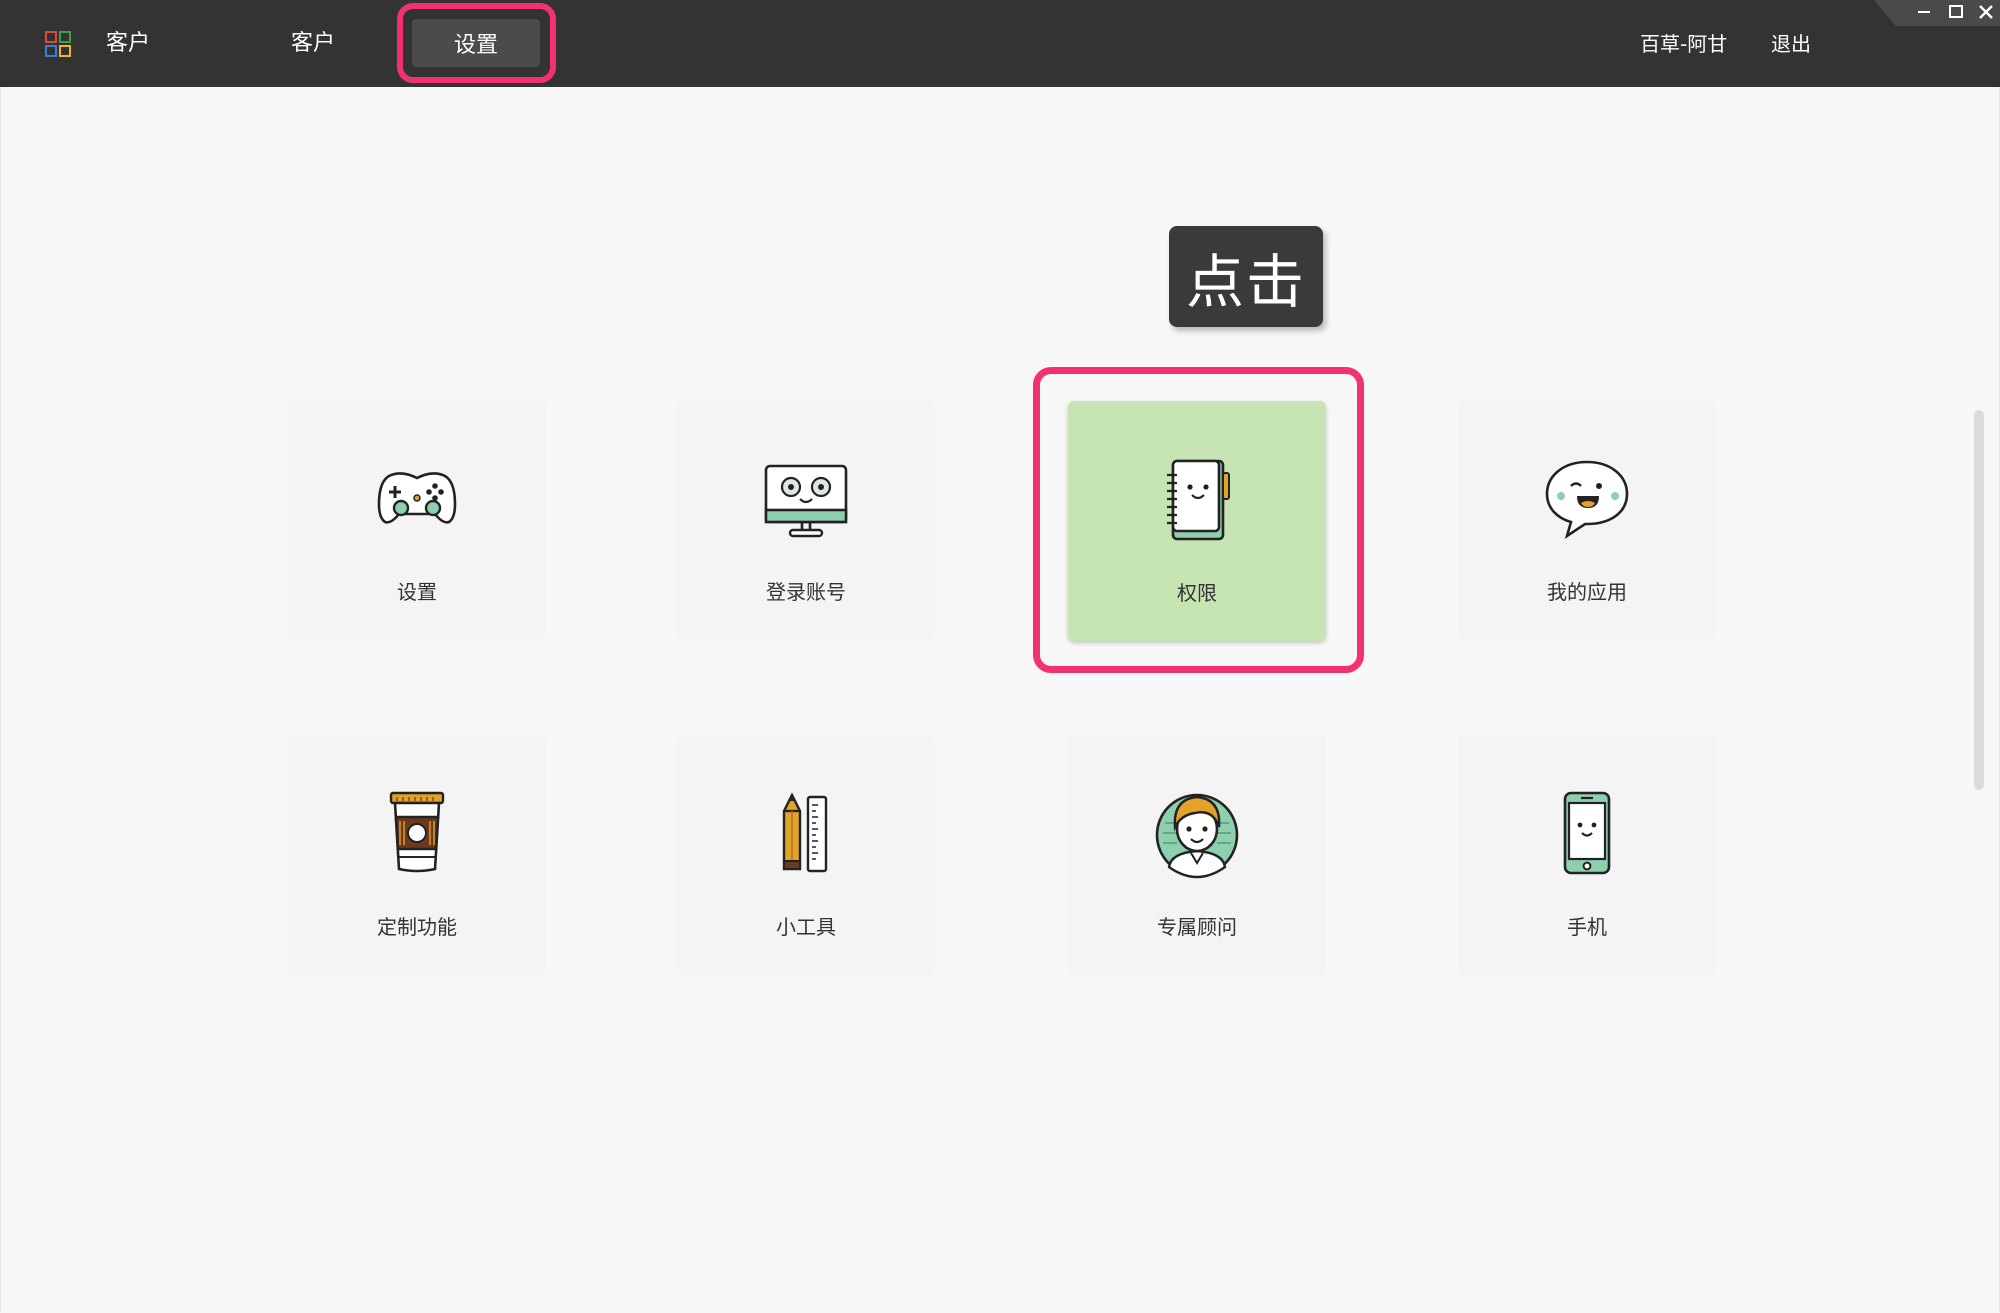  Describe the element at coordinates (1956, 12) in the screenshot. I see `maximize-icon` at that location.